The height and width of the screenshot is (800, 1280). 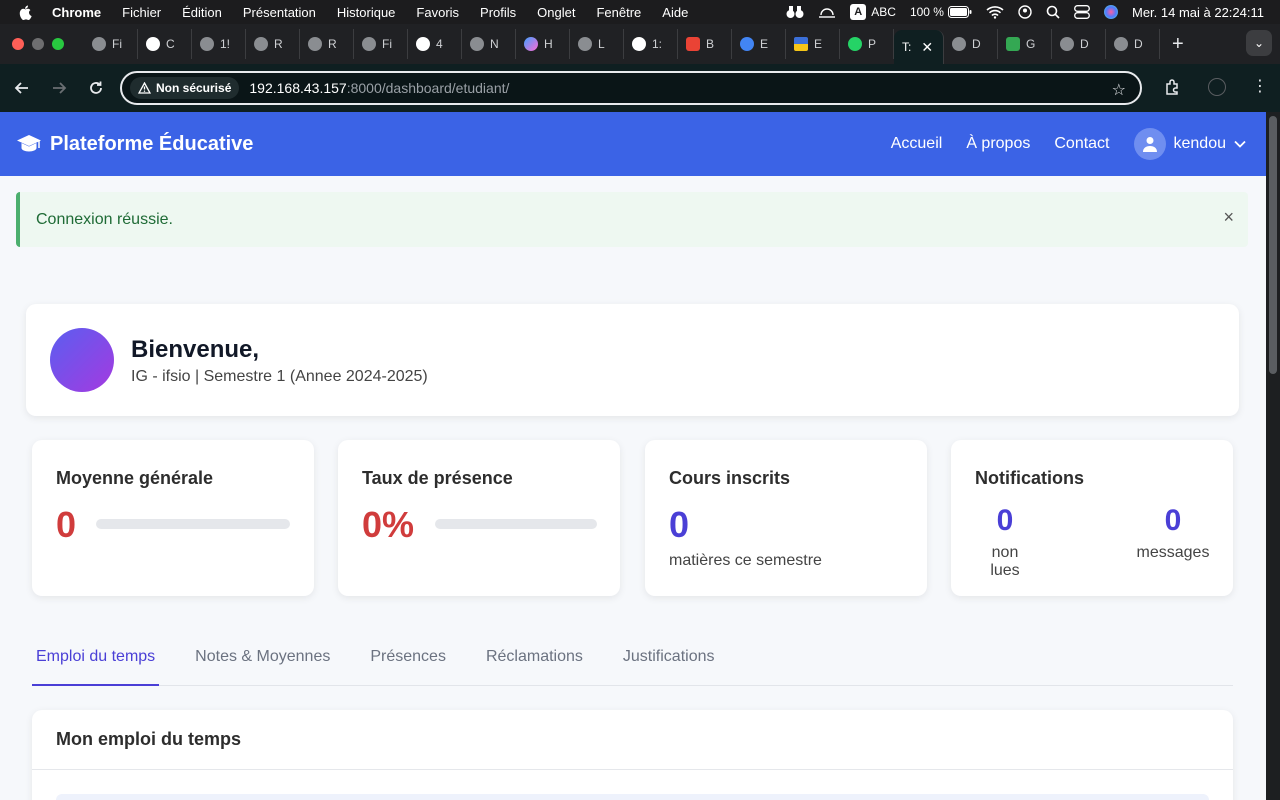 What do you see at coordinates (76, 12) in the screenshot?
I see `menu-app-chrome: Chrome` at bounding box center [76, 12].